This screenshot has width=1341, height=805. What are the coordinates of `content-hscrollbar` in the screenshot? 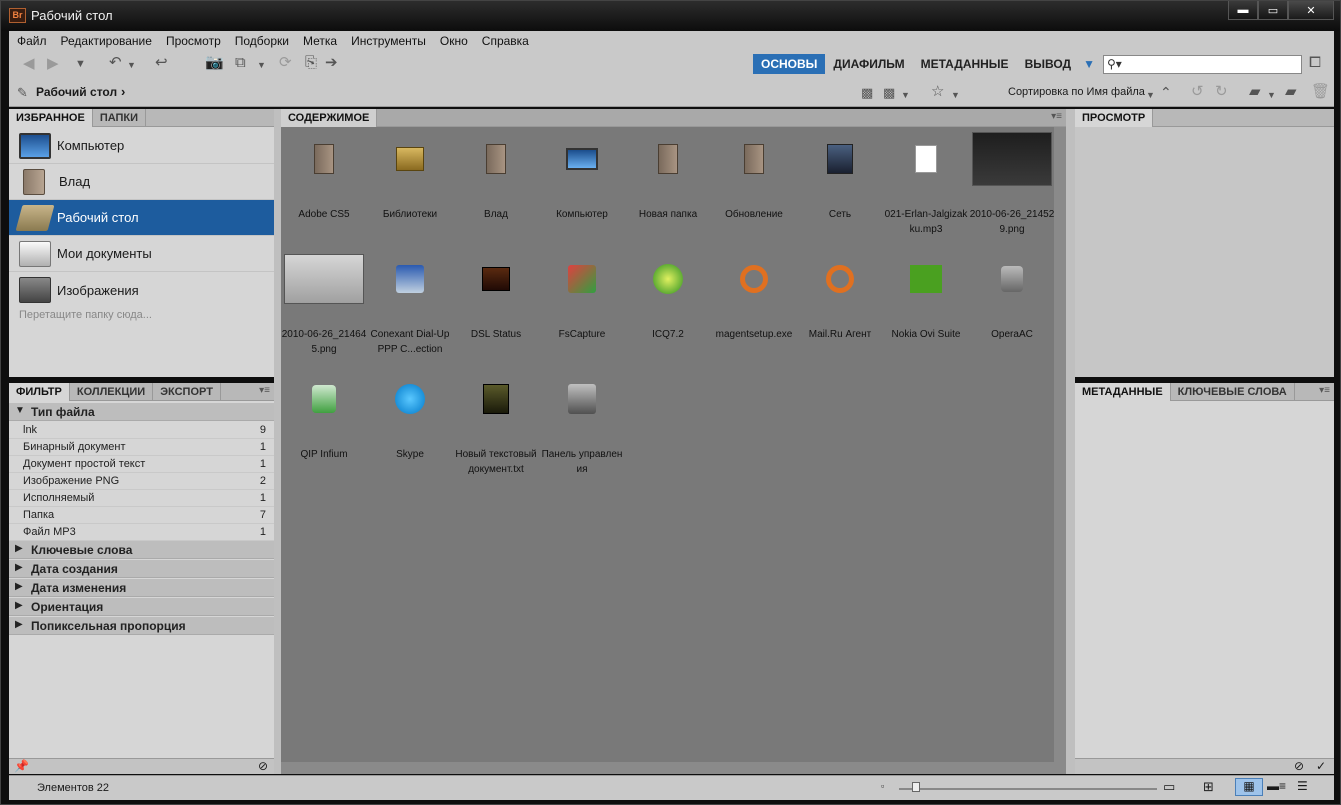 It's located at (667, 768).